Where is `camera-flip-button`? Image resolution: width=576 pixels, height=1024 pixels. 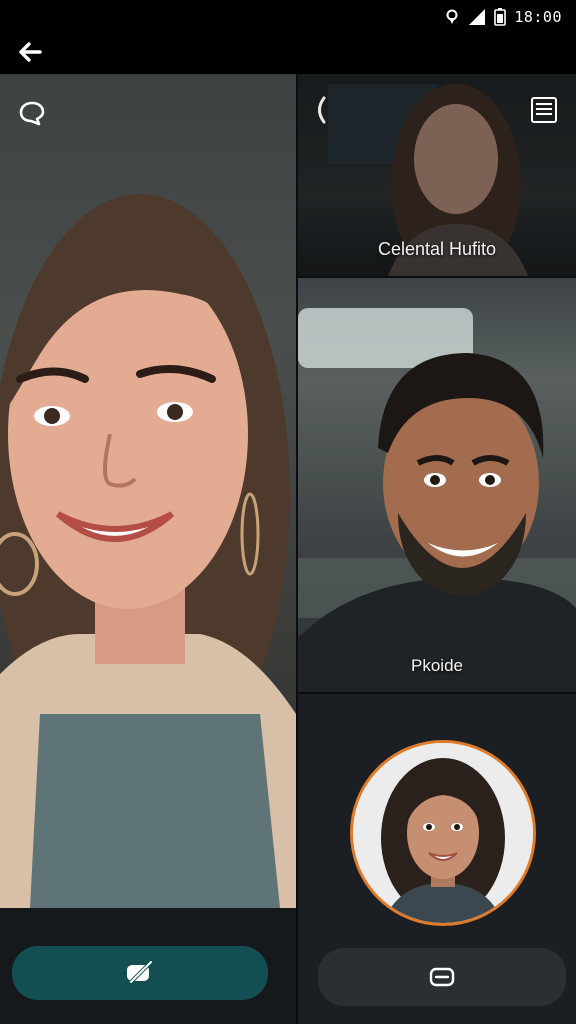 camera-flip-button is located at coordinates (320, 110).